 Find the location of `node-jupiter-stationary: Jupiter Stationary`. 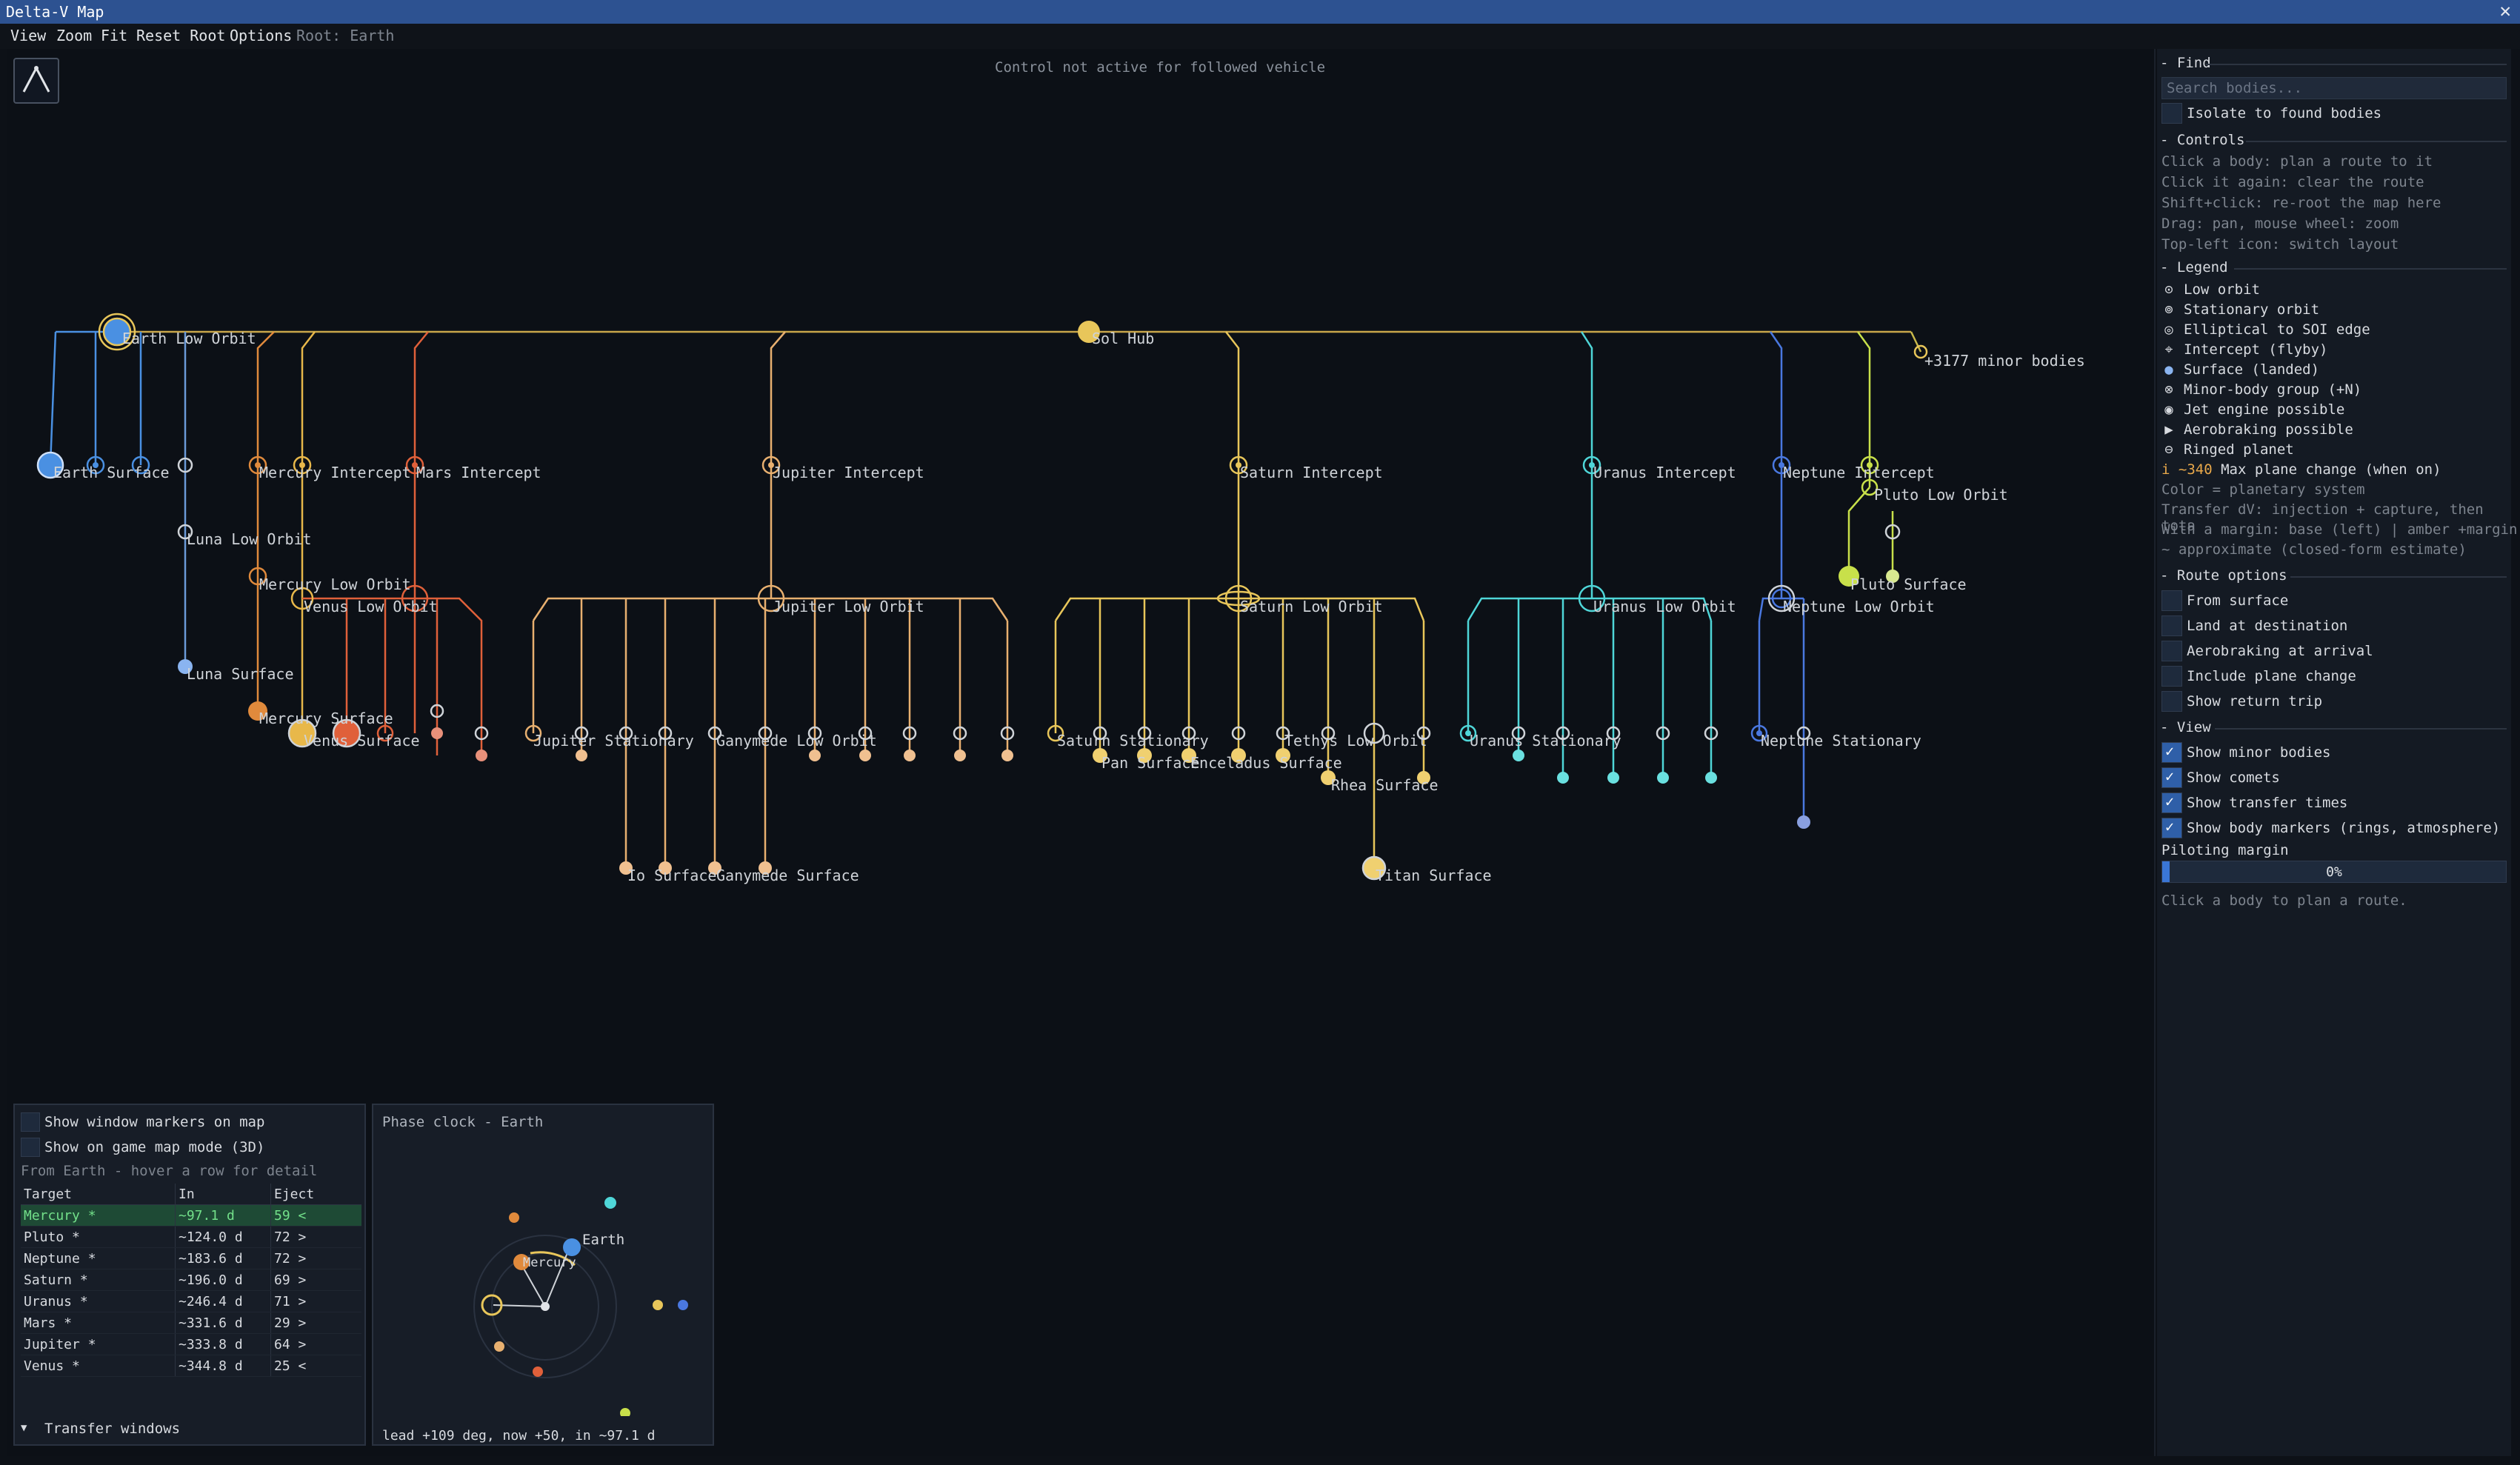

node-jupiter-stationary: Jupiter Stationary is located at coordinates (613, 741).